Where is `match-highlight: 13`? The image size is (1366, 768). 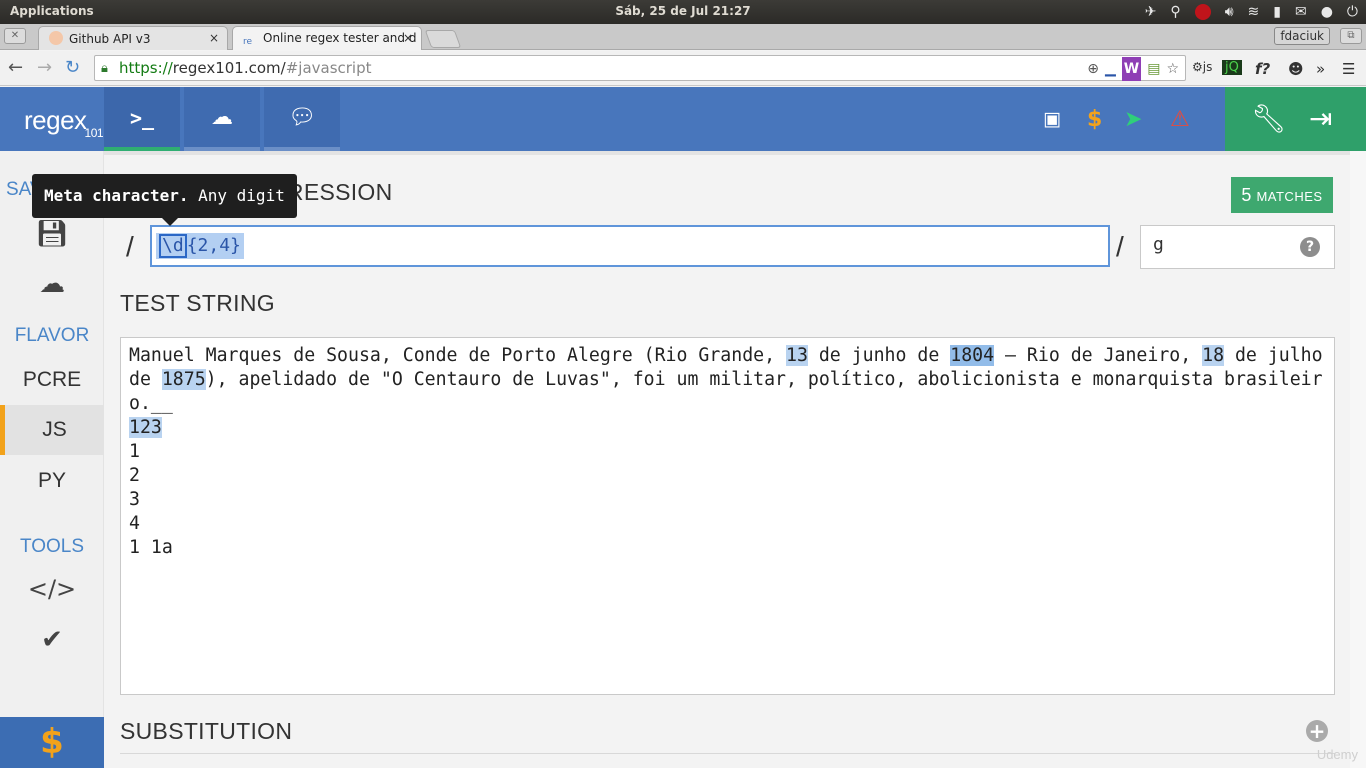 match-highlight: 13 is located at coordinates (797, 355).